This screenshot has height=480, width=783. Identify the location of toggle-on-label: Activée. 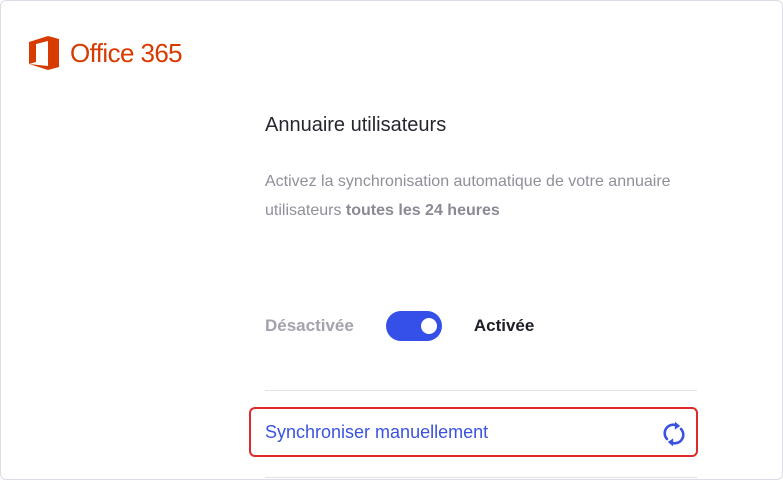
(504, 325).